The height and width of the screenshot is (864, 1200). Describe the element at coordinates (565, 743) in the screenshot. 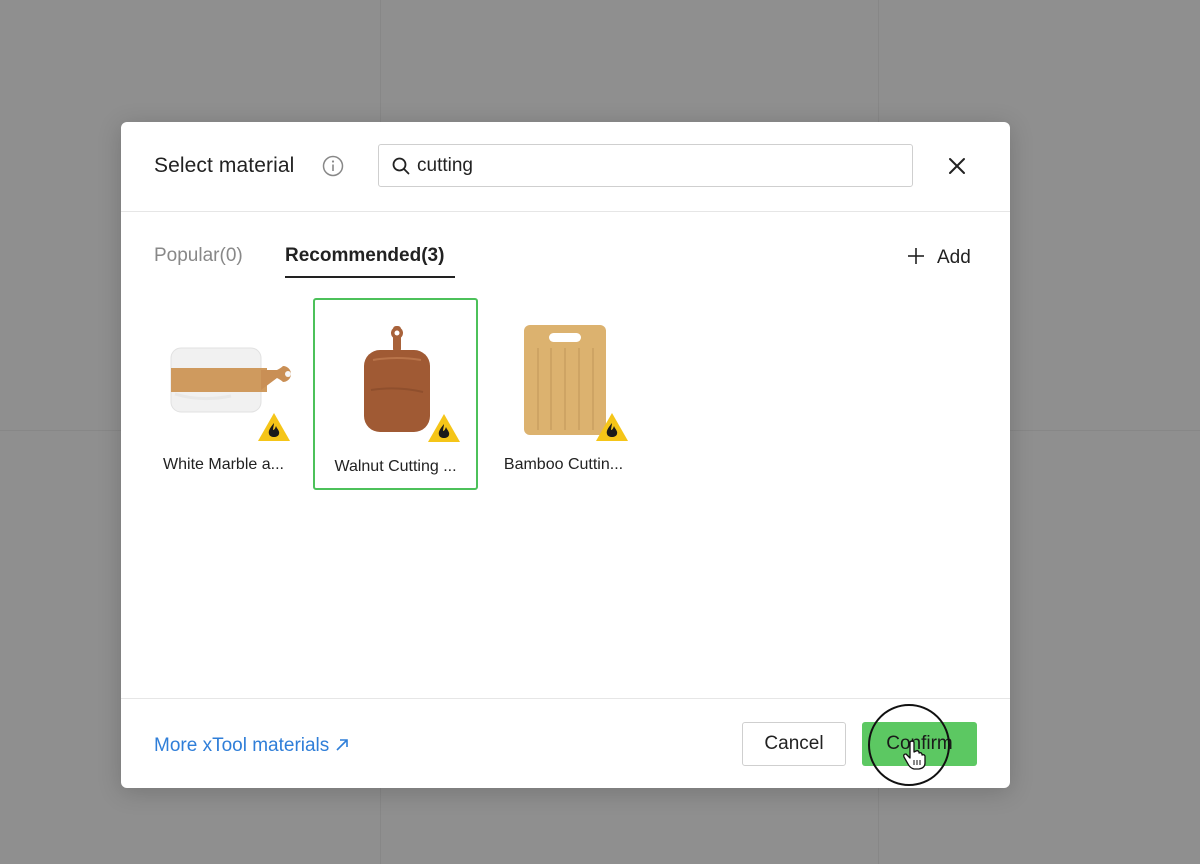

I see `dialog-footer: More xTool materials Cancel Confirm` at that location.